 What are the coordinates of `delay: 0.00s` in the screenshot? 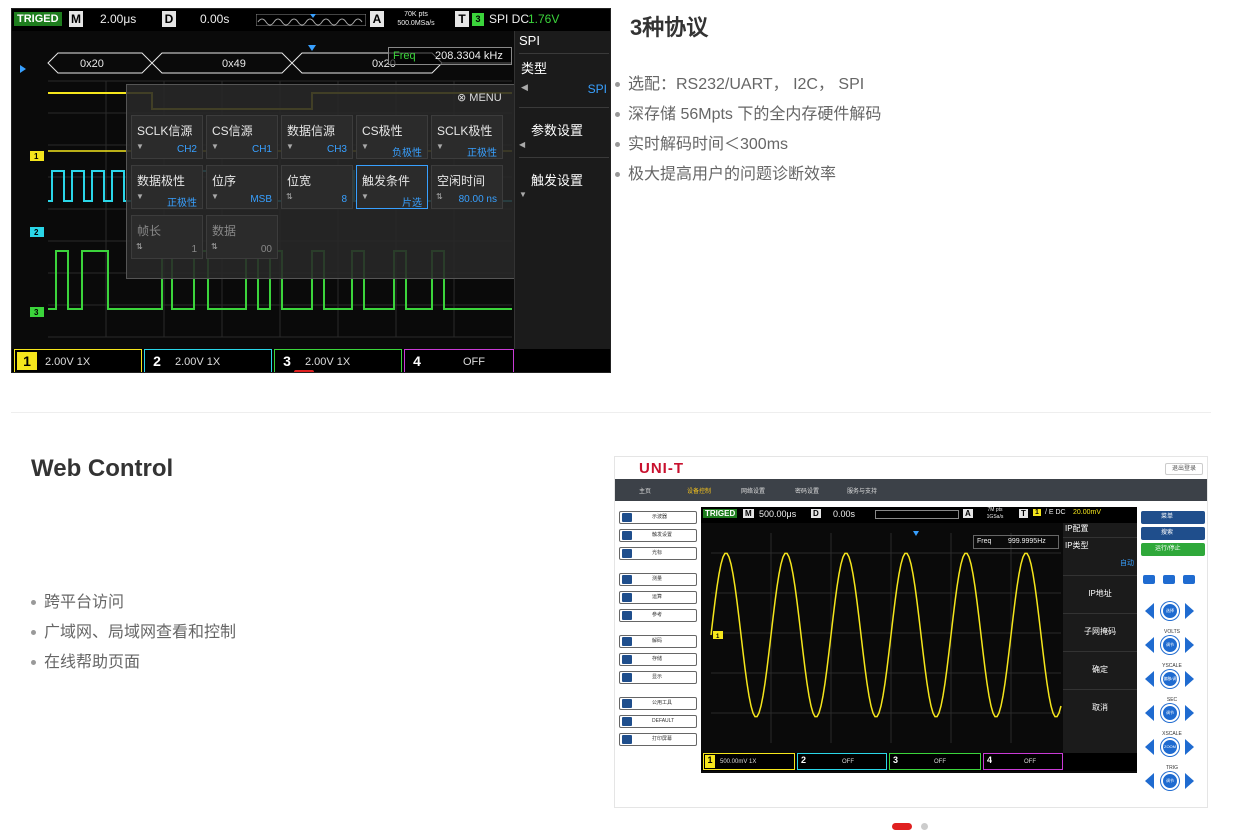 It's located at (215, 19).